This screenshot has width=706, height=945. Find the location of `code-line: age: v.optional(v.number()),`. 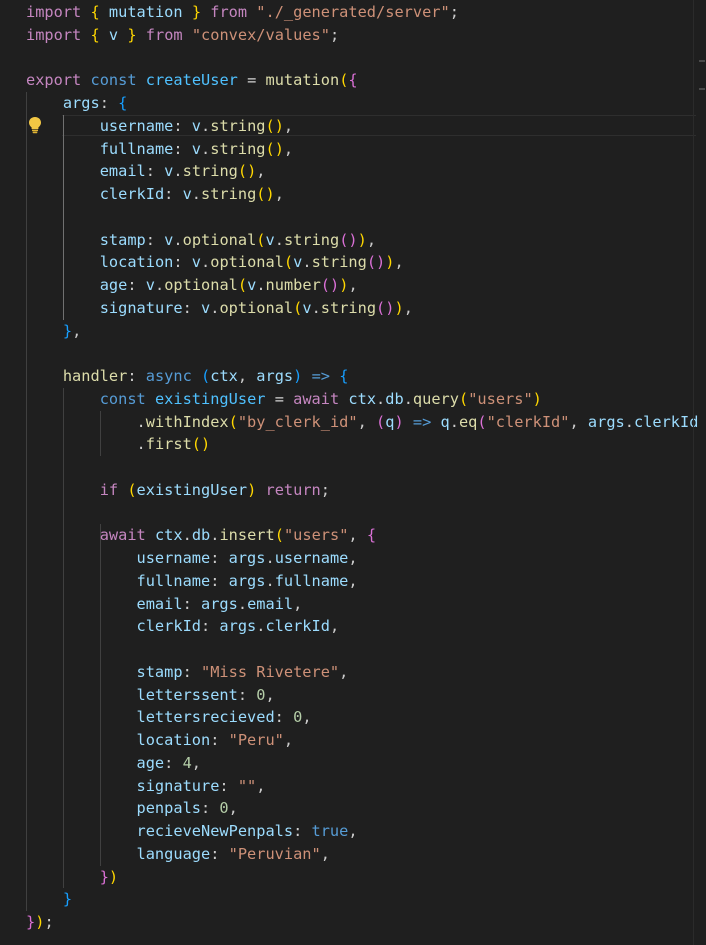

code-line: age: v.optional(v.number()), is located at coordinates (192, 285).